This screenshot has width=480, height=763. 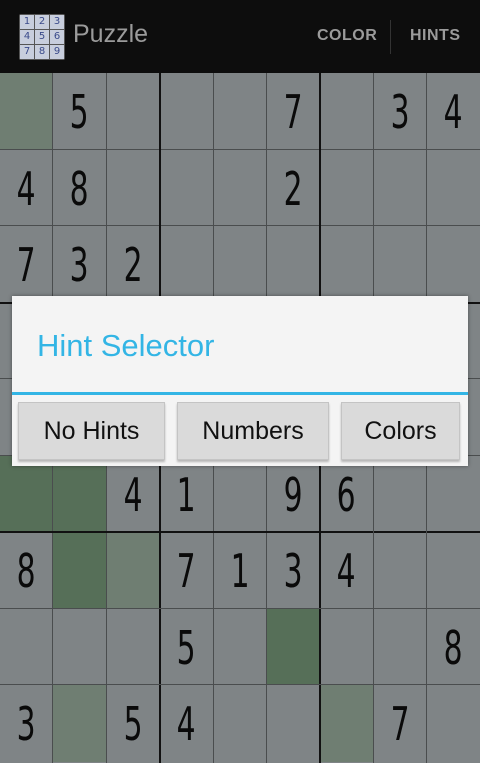 What do you see at coordinates (27, 37) in the screenshot?
I see `app-icon-digit: 4` at bounding box center [27, 37].